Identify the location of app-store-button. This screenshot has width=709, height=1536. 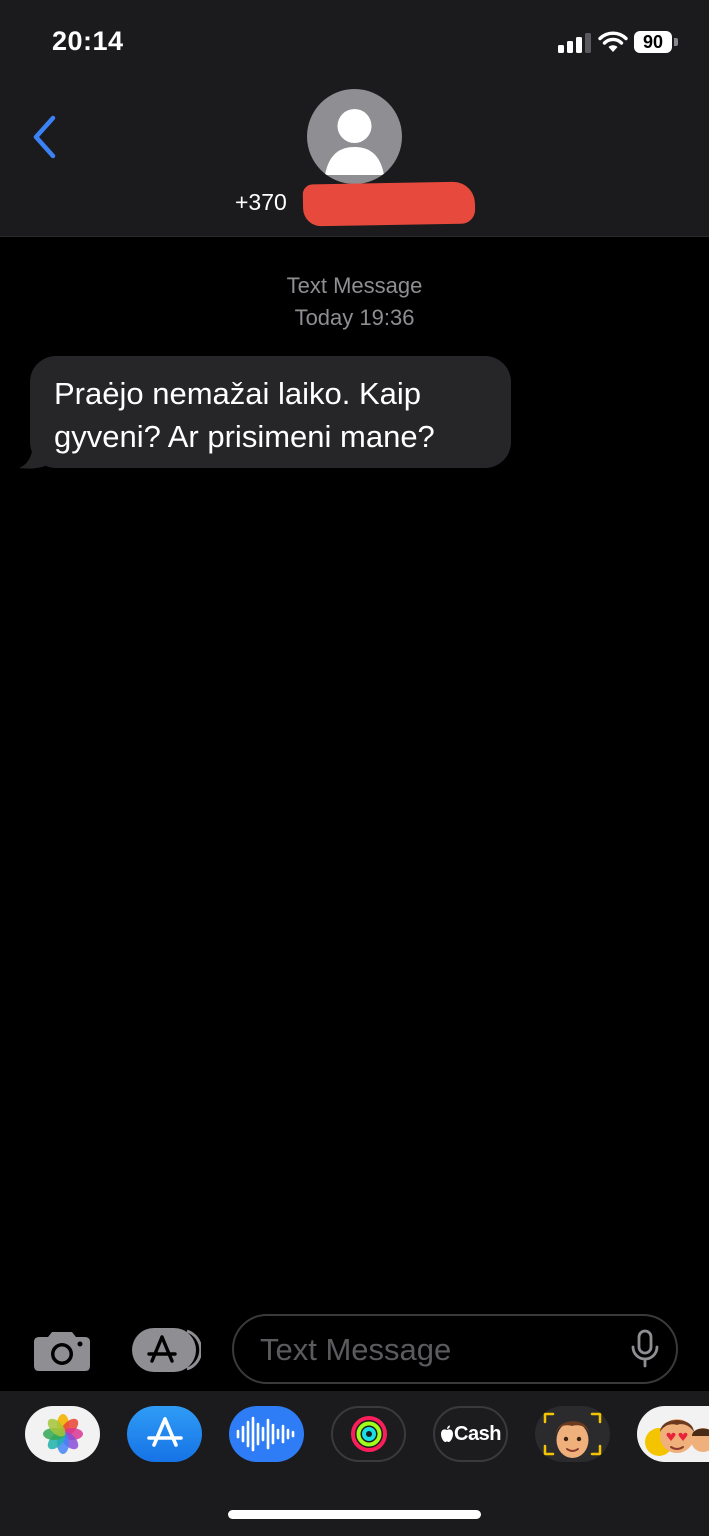
(167, 1350).